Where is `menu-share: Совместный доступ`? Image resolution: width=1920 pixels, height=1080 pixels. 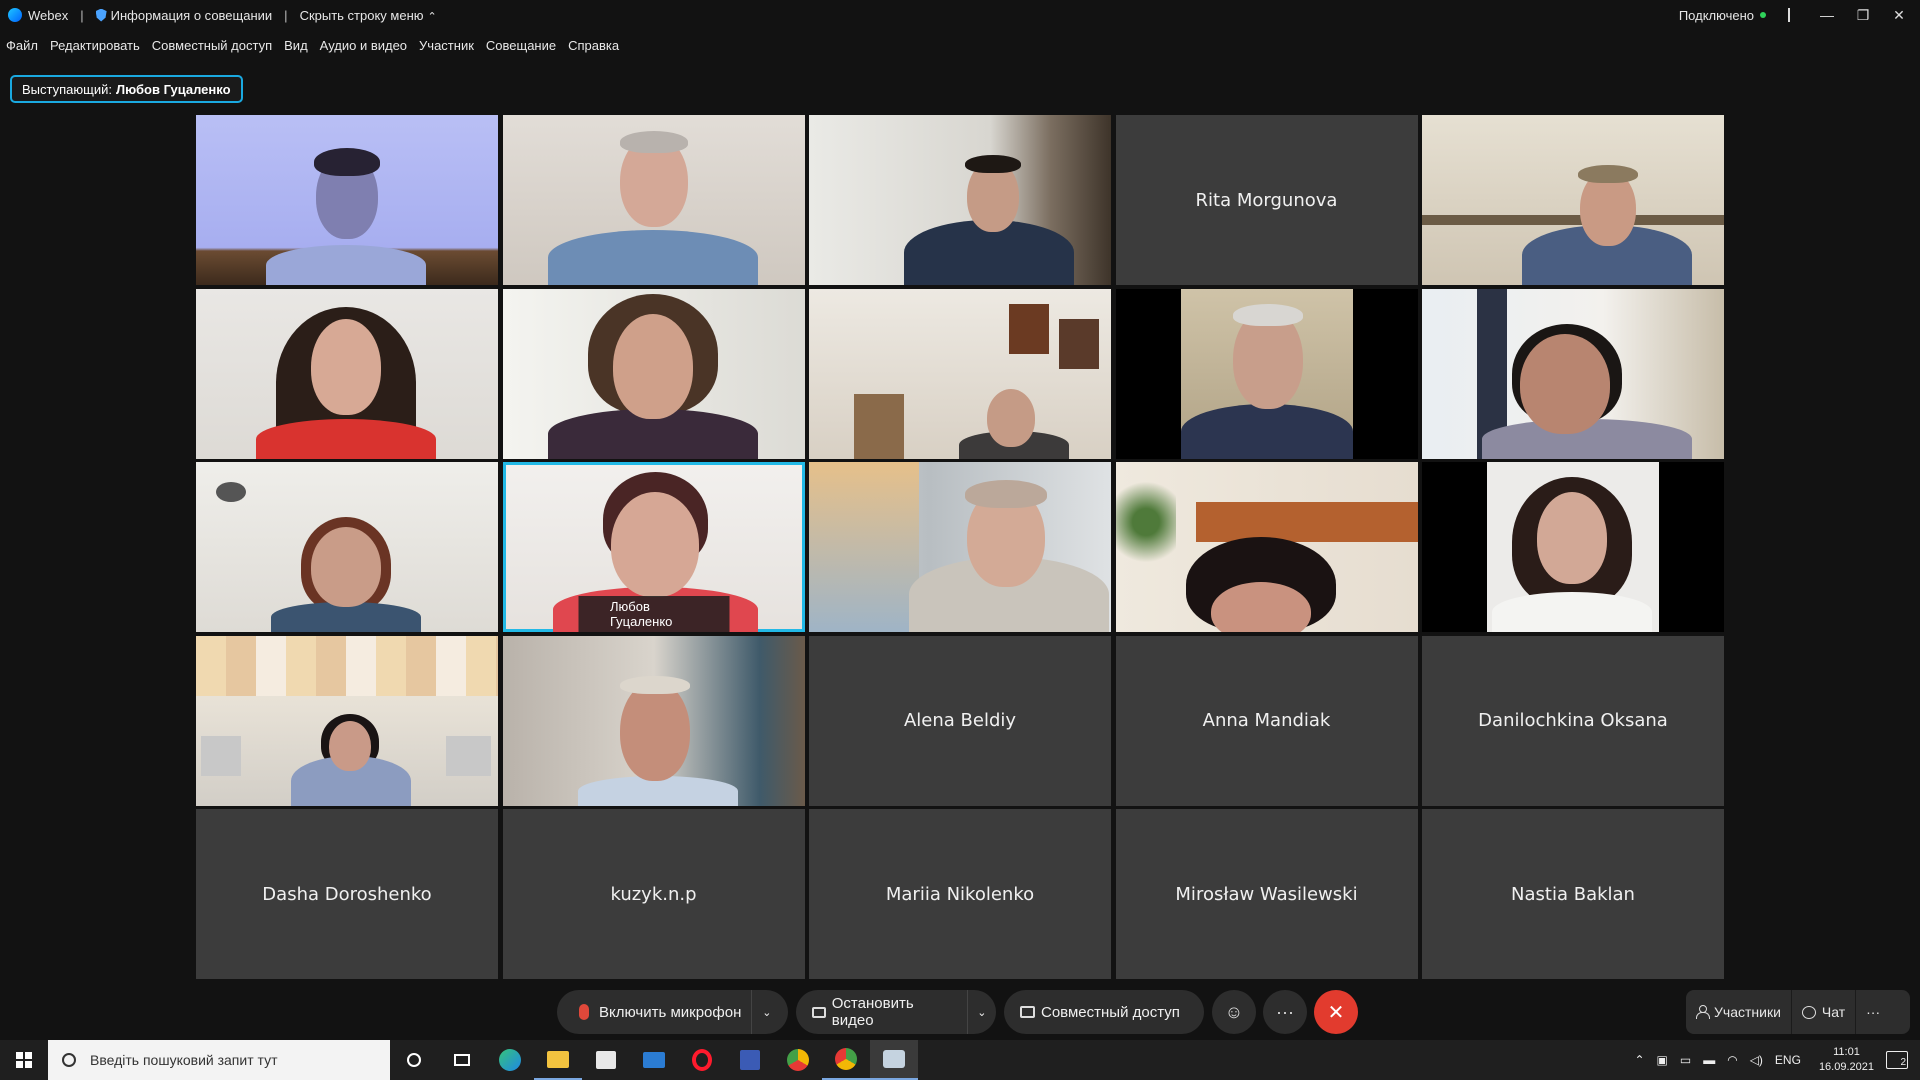
menu-share: Совместный доступ is located at coordinates (212, 45).